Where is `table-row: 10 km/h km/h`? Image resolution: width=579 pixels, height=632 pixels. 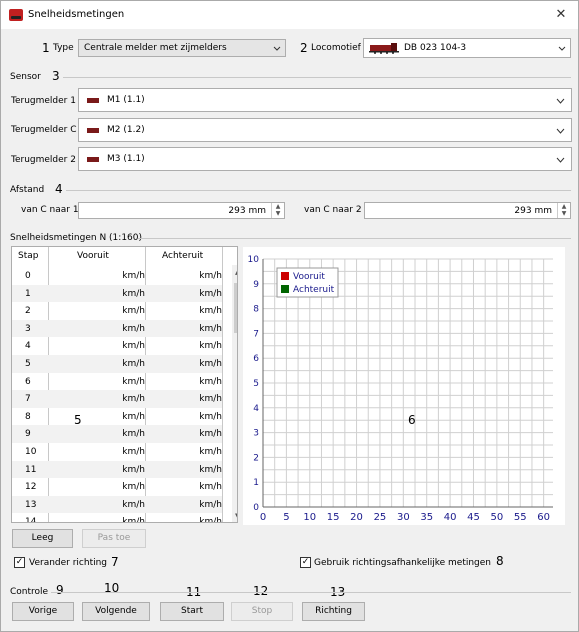
table-row: 10 km/h km/h is located at coordinates (117, 452).